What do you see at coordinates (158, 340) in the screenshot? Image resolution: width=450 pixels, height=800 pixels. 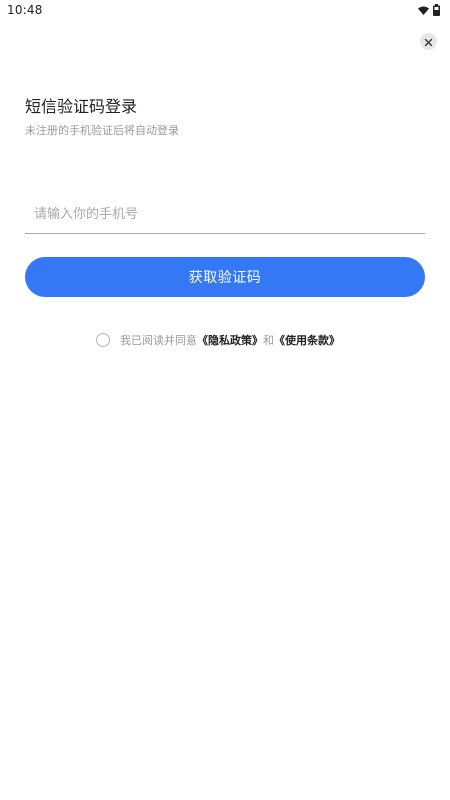 I see `agreement-prefix: 我已阅读并同意` at bounding box center [158, 340].